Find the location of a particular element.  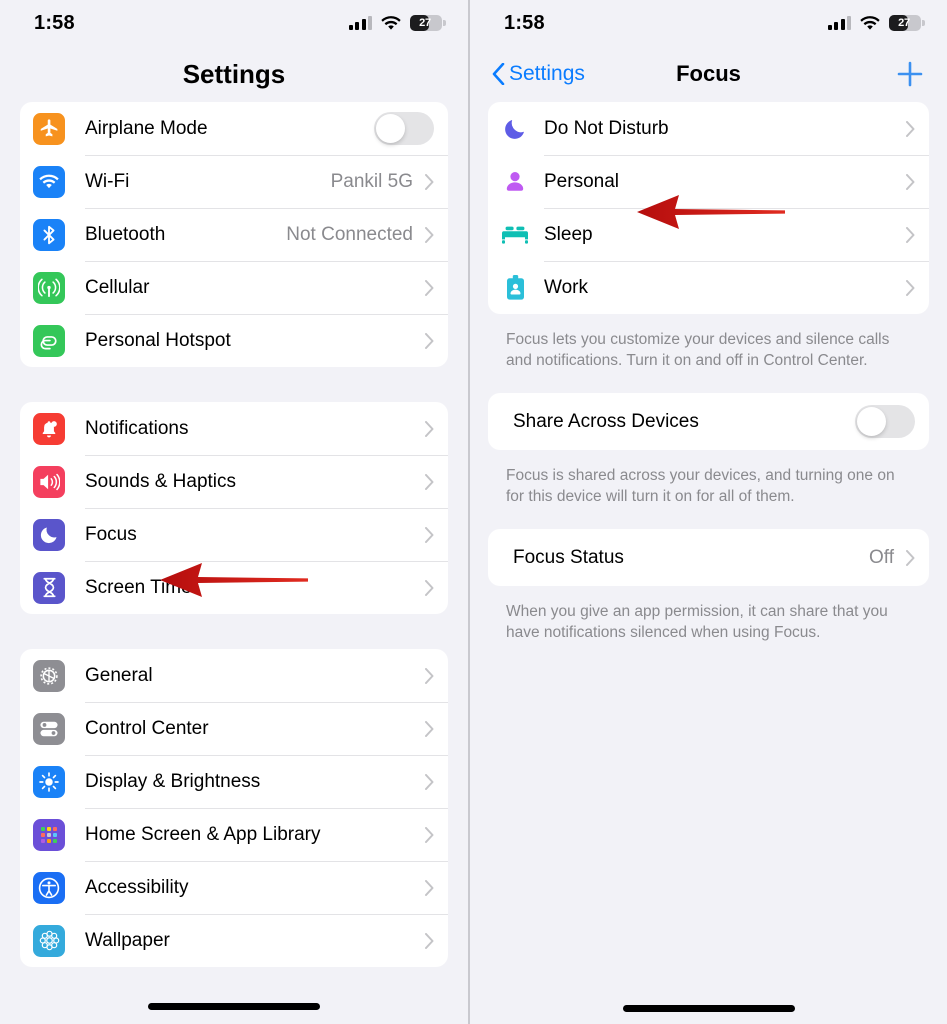

hotspot-link-icon is located at coordinates (49, 340).